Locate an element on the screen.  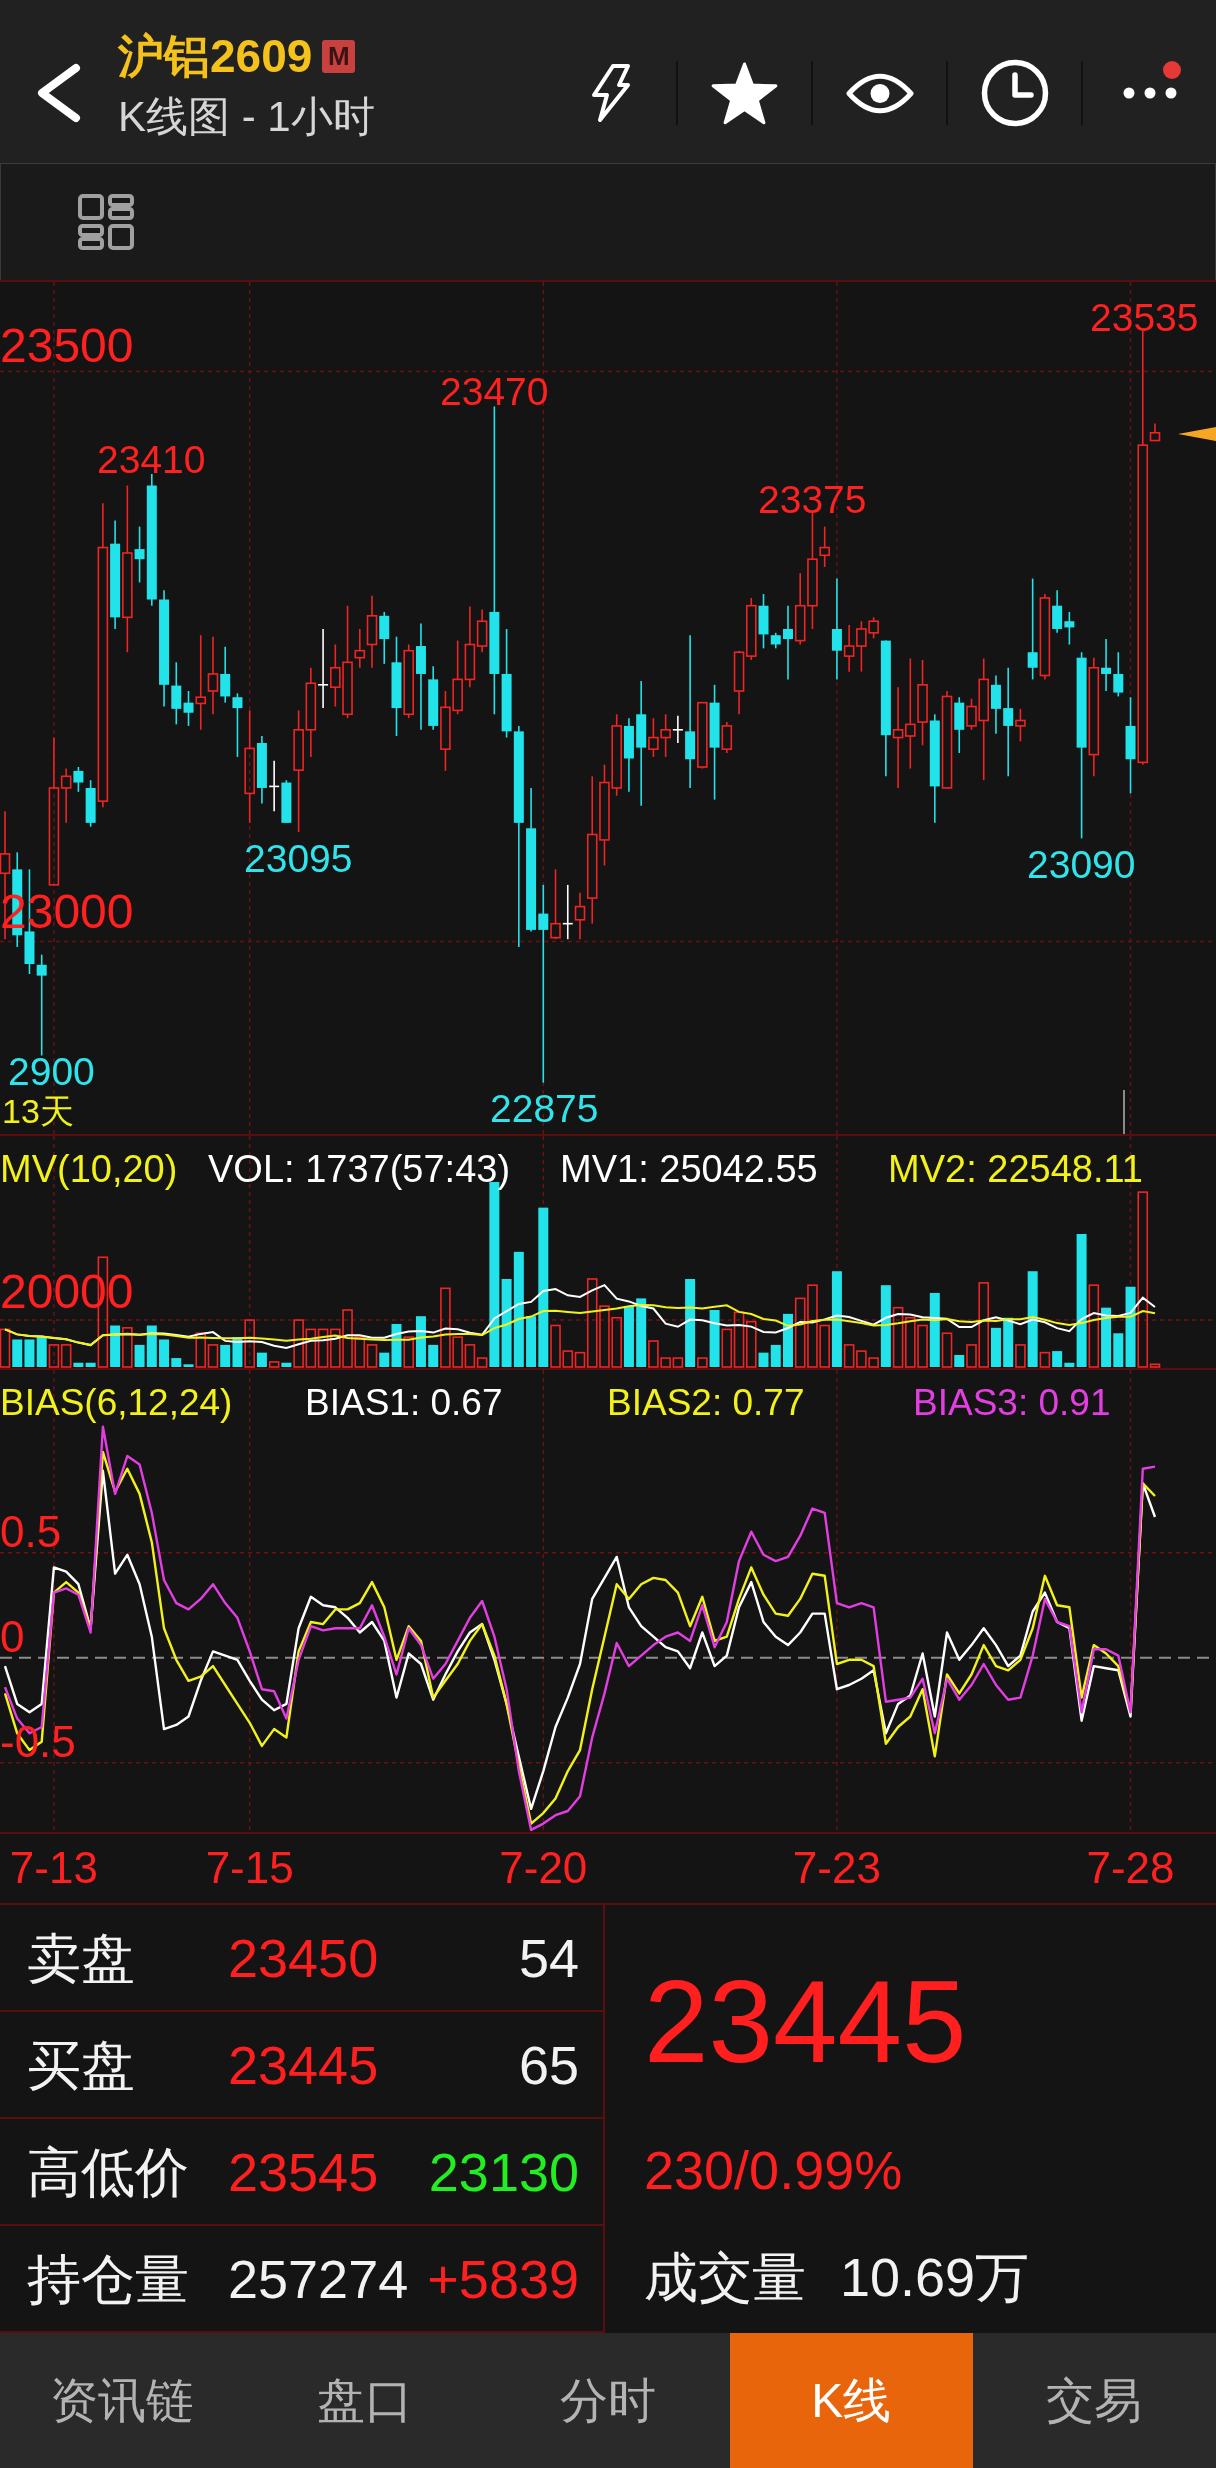
more-icon is located at coordinates (1149, 93).